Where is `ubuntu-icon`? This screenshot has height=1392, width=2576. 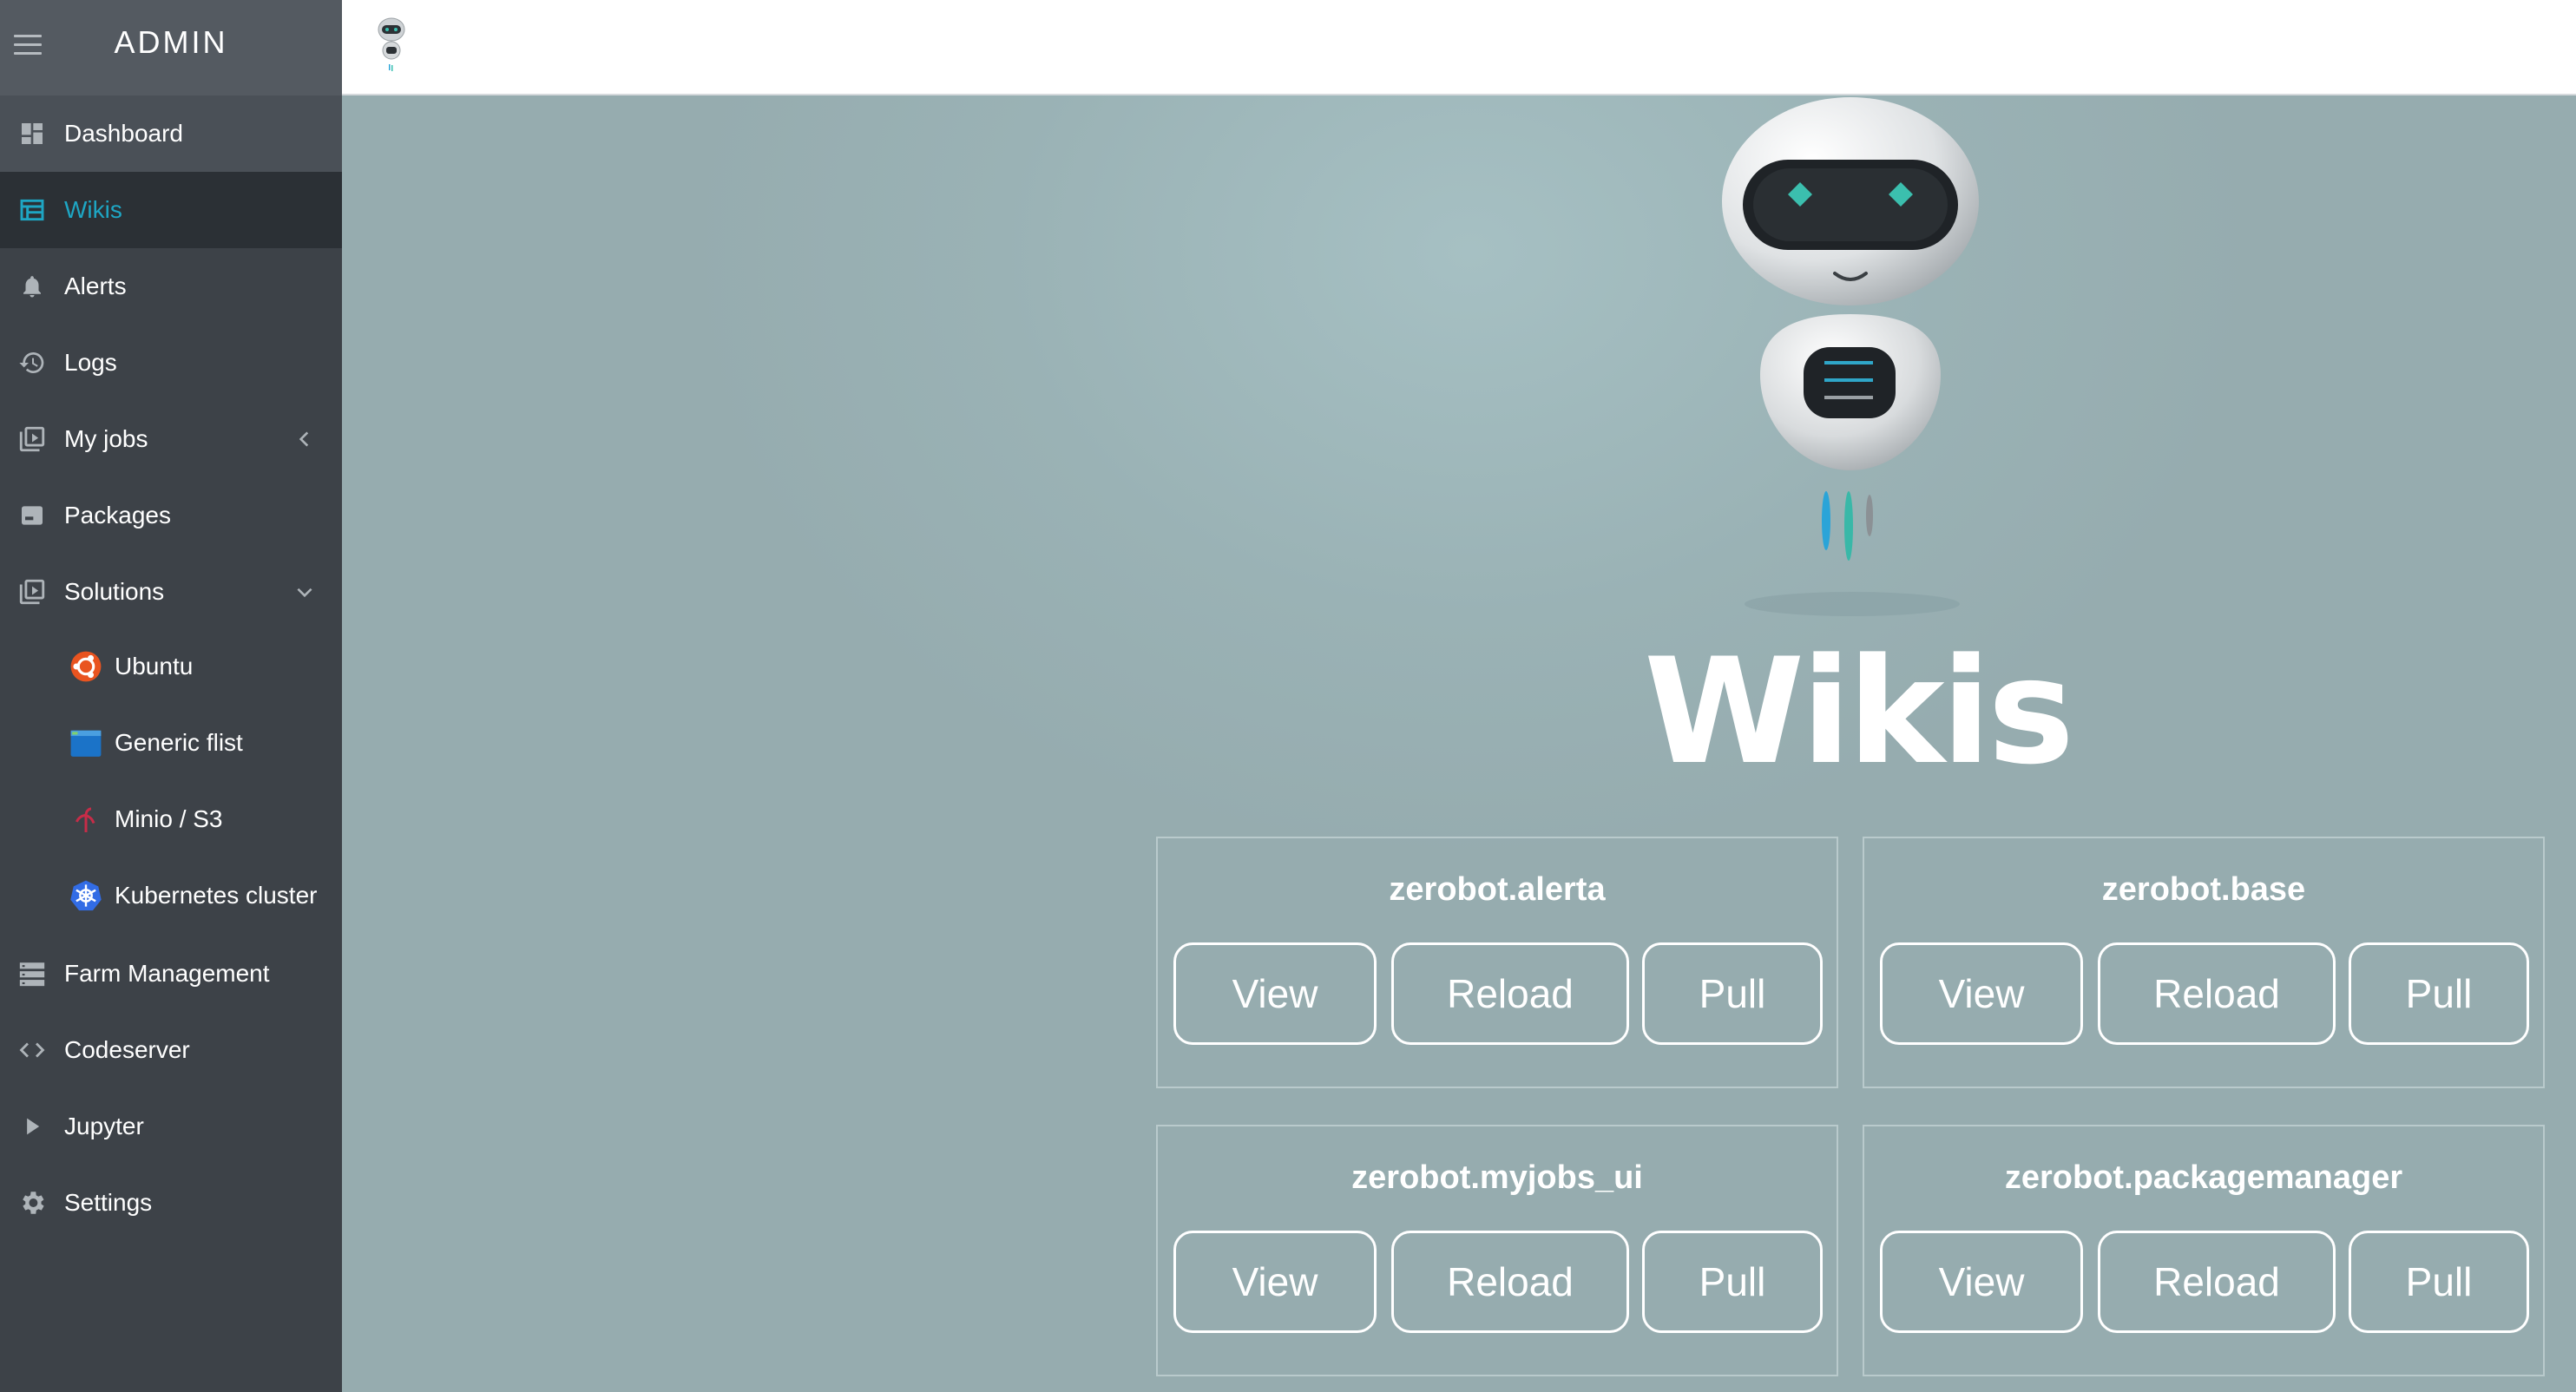 ubuntu-icon is located at coordinates (85, 667).